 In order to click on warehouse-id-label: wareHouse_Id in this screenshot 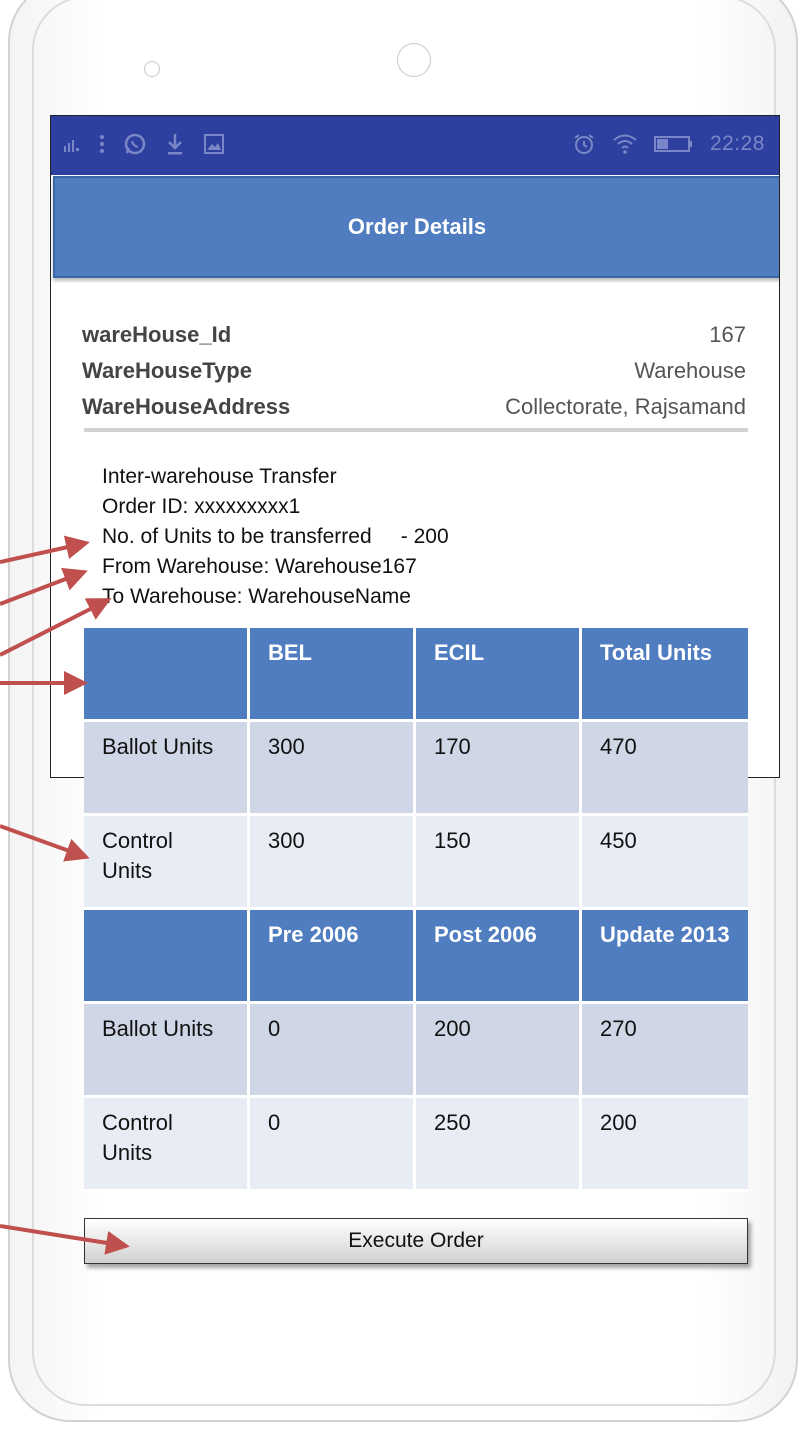, I will do `click(157, 334)`.